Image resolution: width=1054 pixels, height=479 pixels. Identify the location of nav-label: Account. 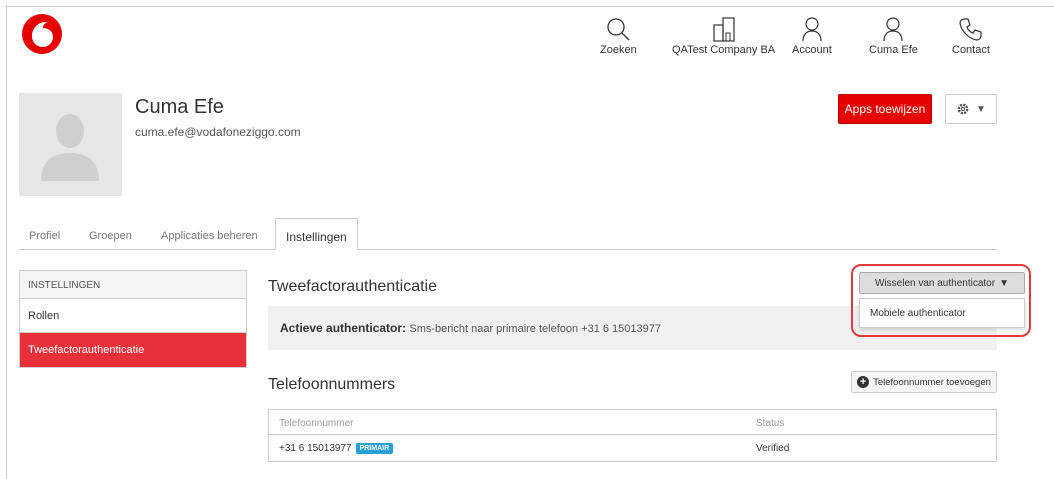
(812, 50).